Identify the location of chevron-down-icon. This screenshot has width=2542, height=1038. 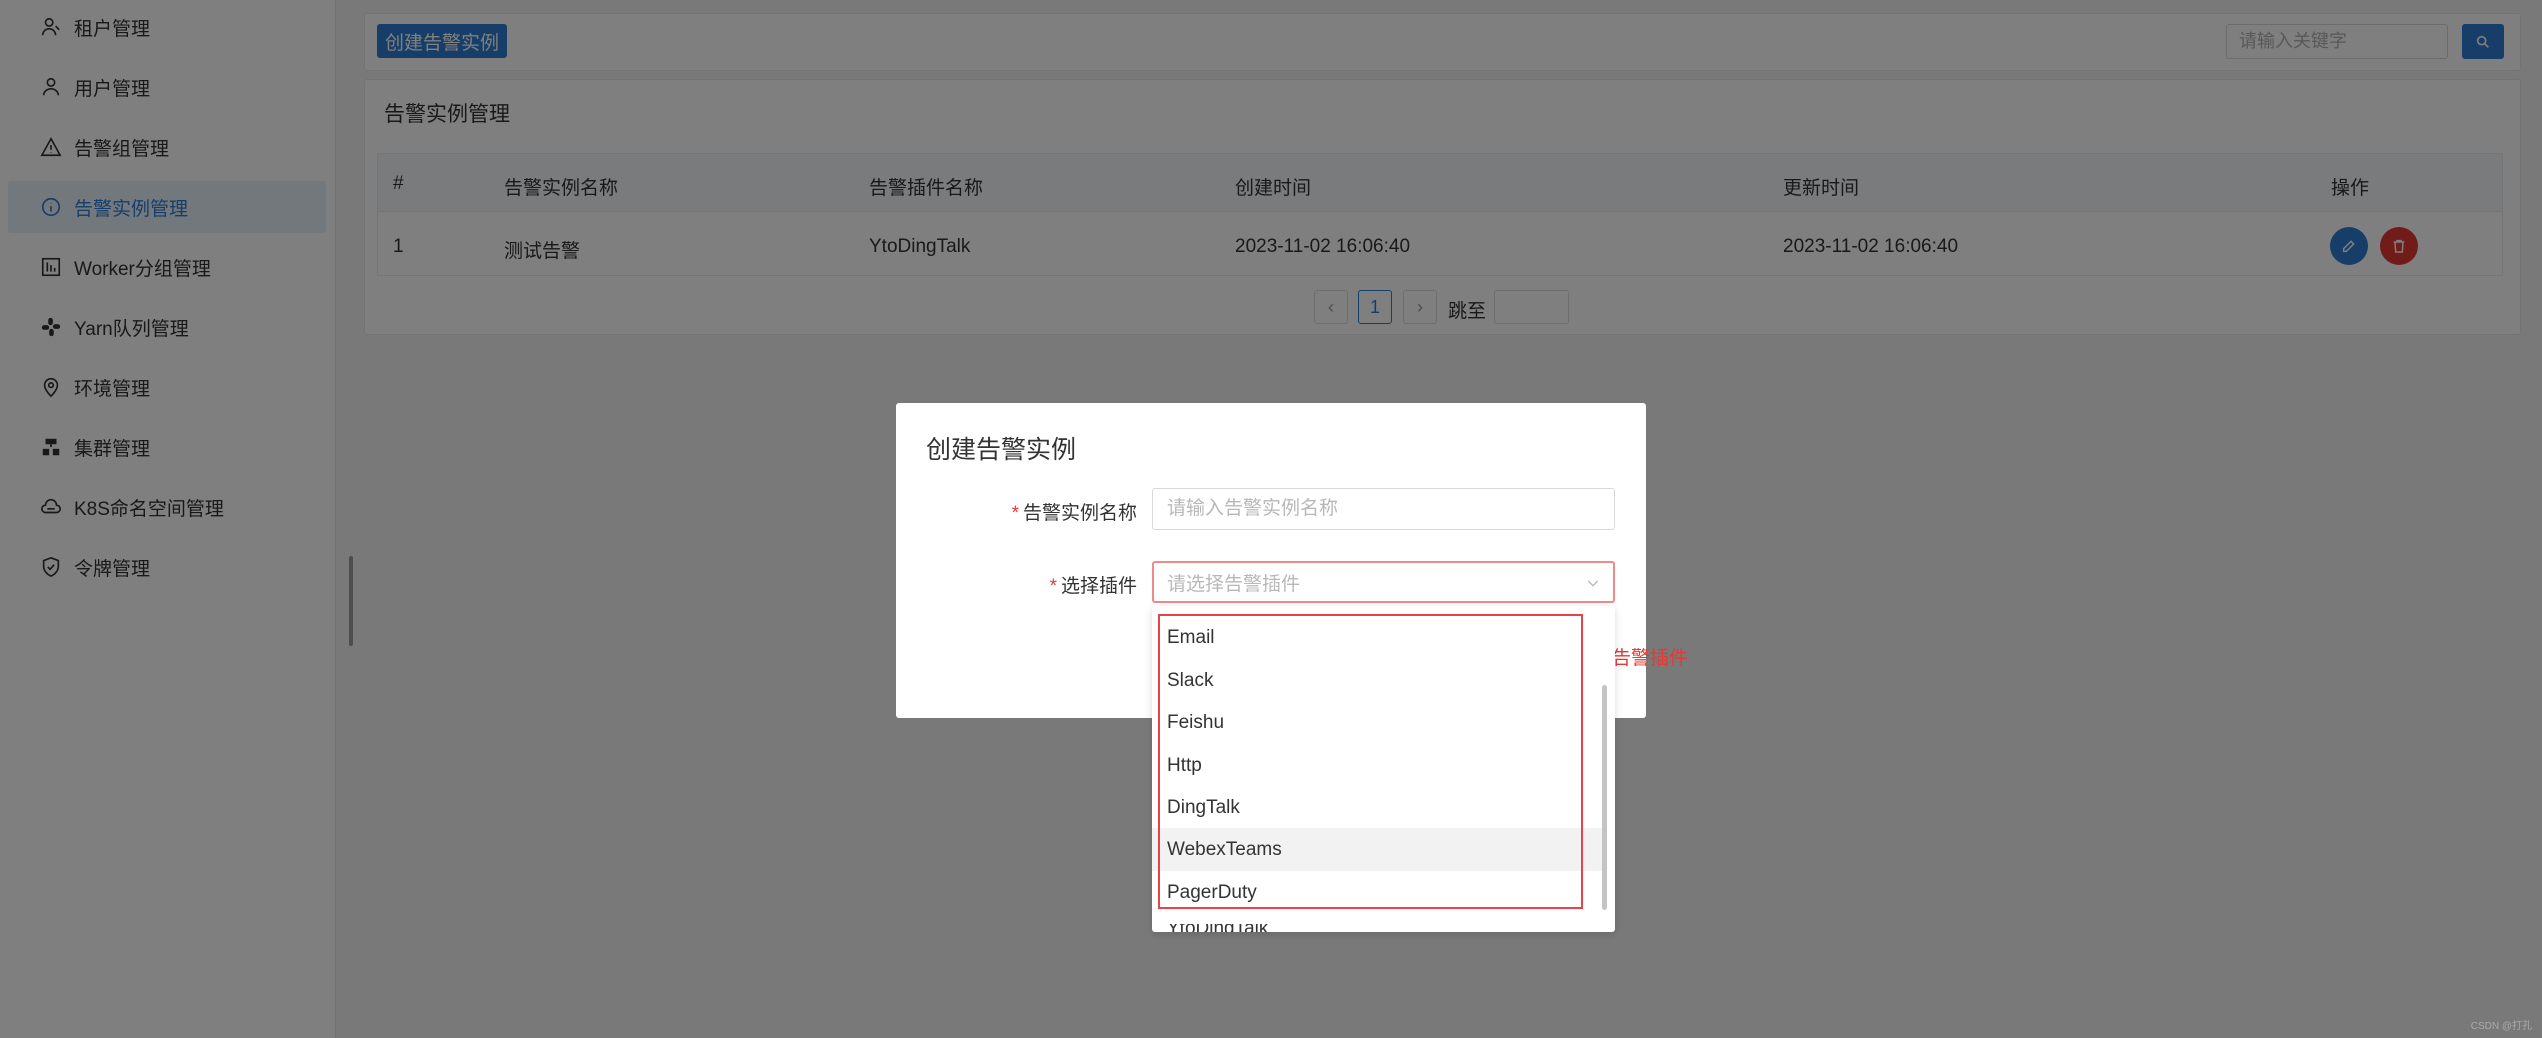
(1593, 583).